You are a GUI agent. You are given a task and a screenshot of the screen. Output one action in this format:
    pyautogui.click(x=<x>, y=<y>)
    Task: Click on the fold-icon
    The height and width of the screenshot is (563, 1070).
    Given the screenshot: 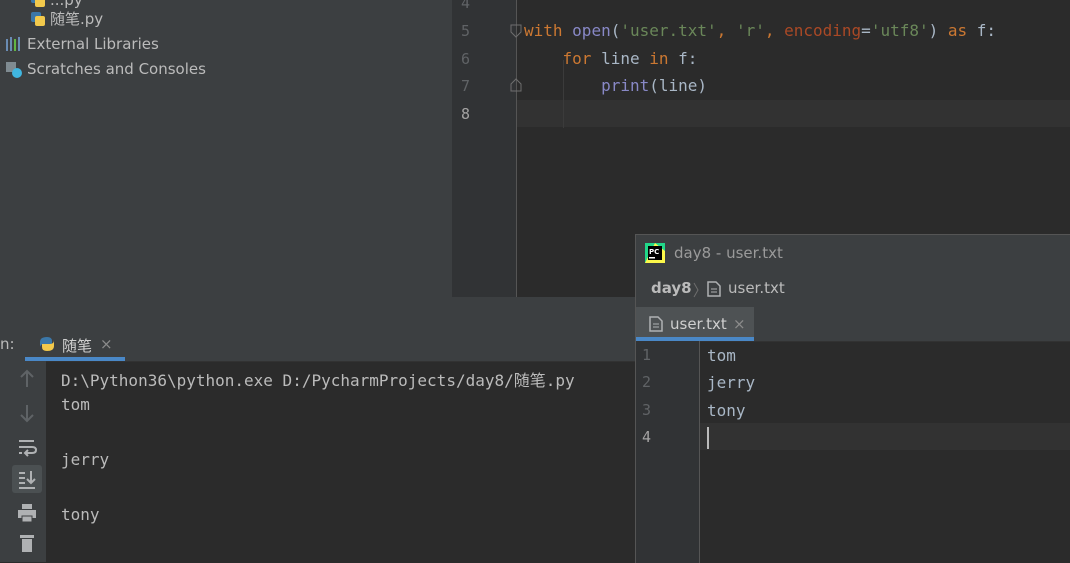 What is the action you would take?
    pyautogui.click(x=516, y=31)
    